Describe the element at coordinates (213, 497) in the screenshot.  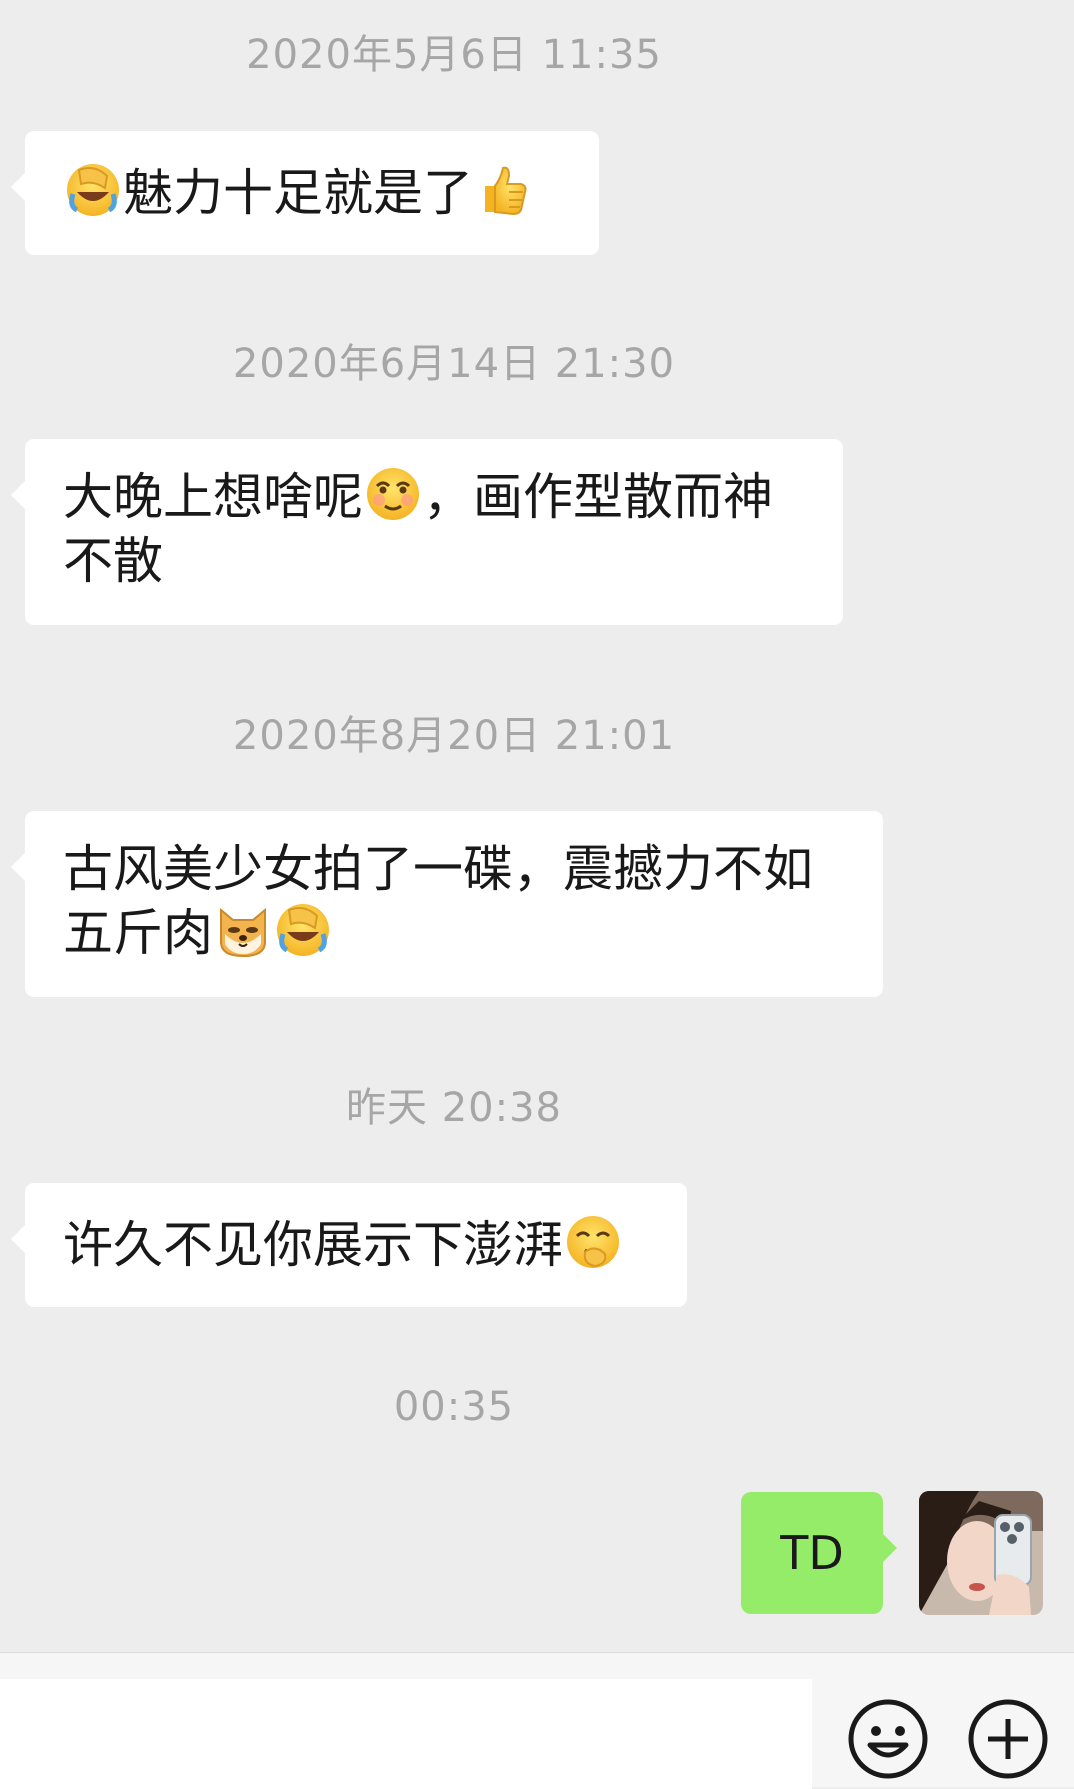
I see `message-text: 大晚上想啥呢` at that location.